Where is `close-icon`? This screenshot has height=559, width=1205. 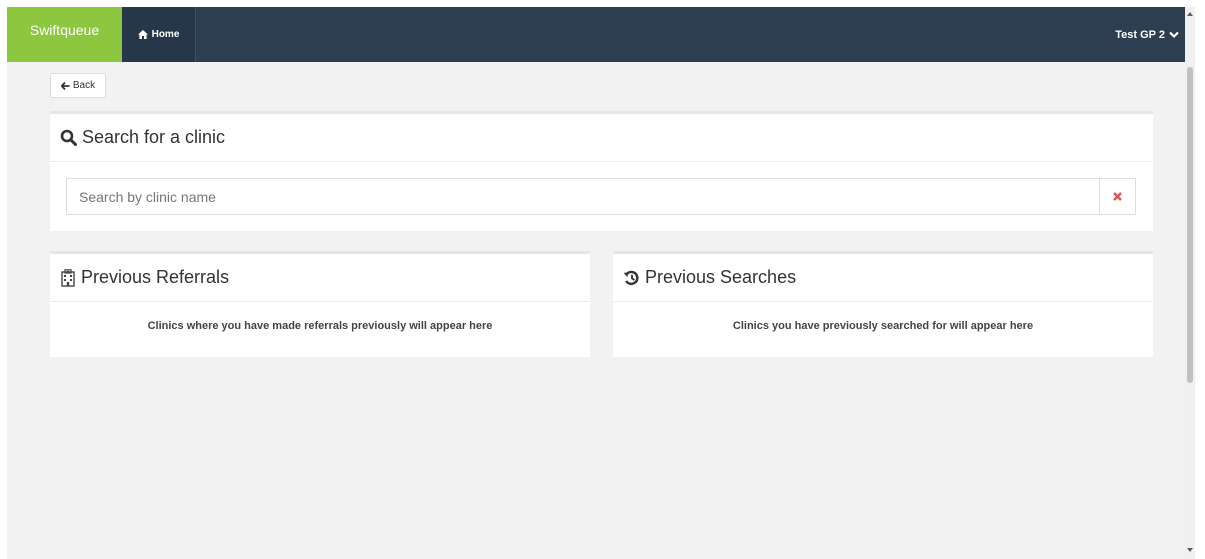 close-icon is located at coordinates (1117, 196).